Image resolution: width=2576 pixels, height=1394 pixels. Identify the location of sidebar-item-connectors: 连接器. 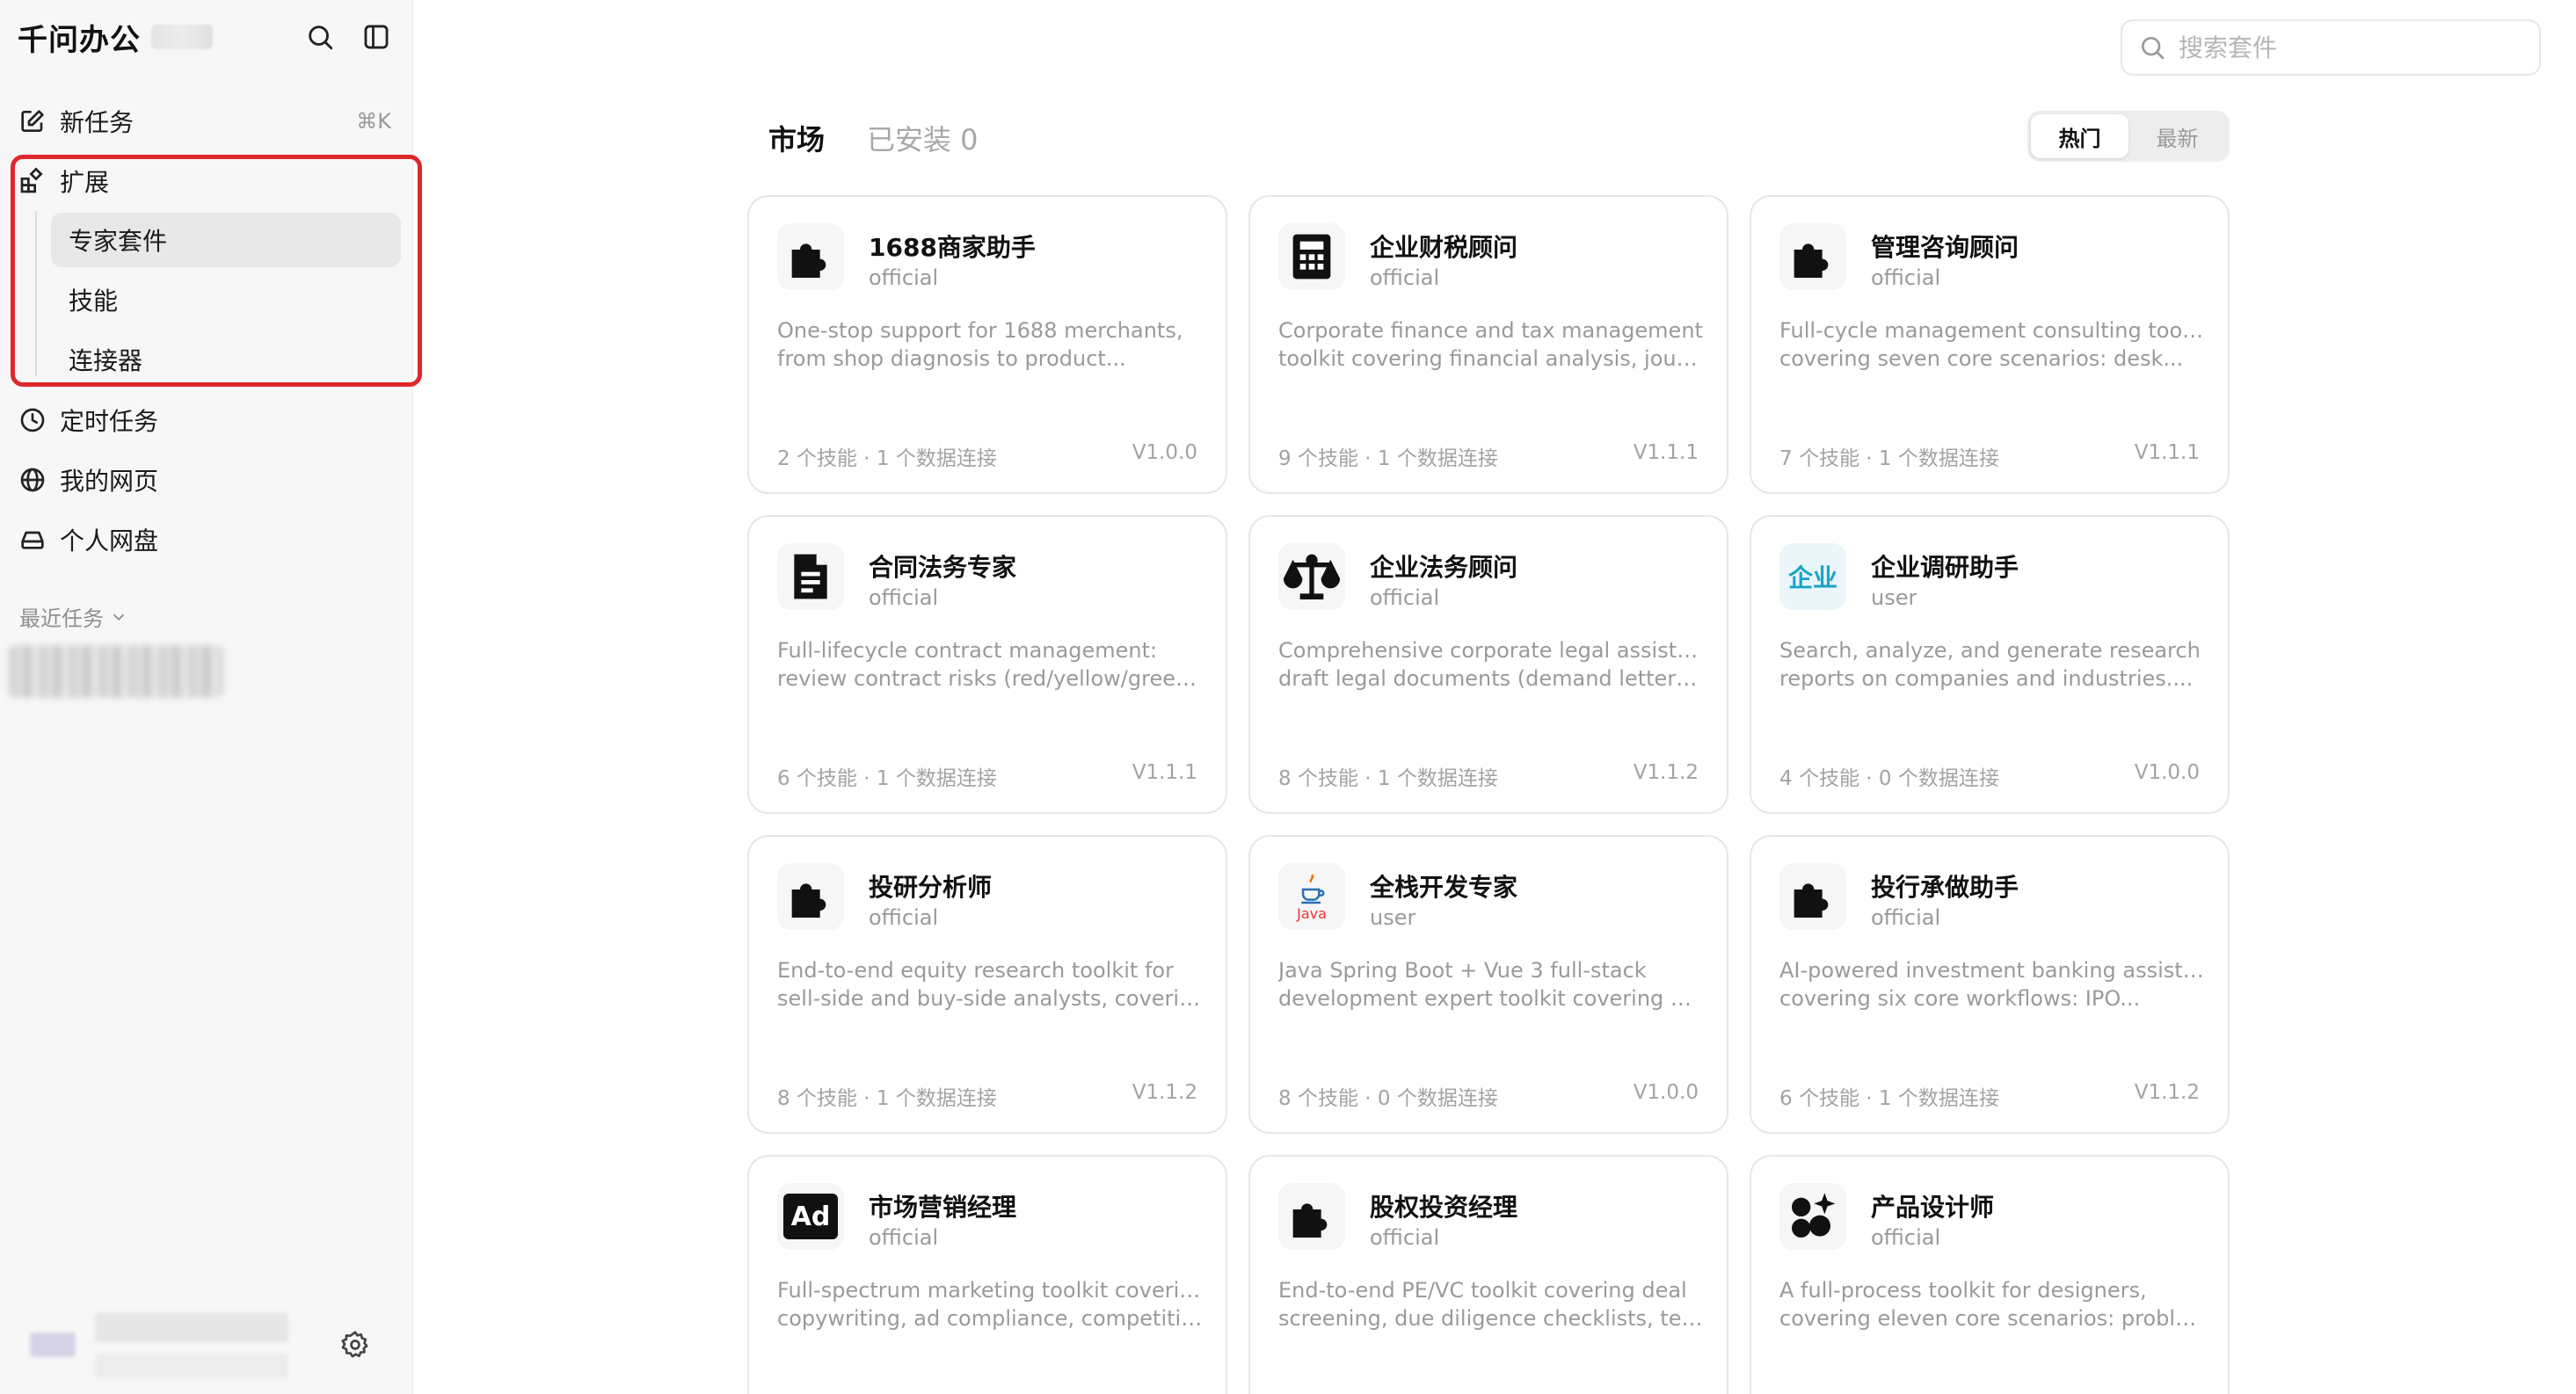
(226, 359).